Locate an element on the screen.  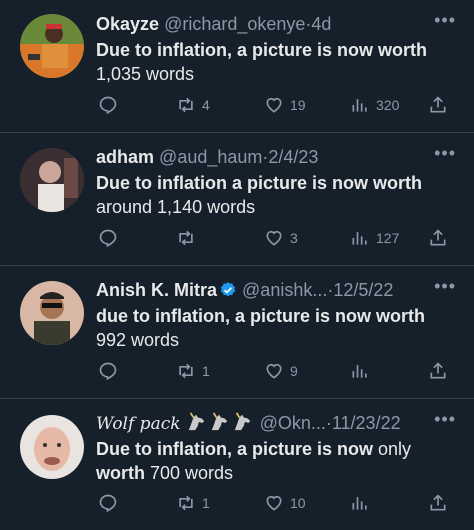
action-bar: 1 10 is located at coordinates (275, 503).